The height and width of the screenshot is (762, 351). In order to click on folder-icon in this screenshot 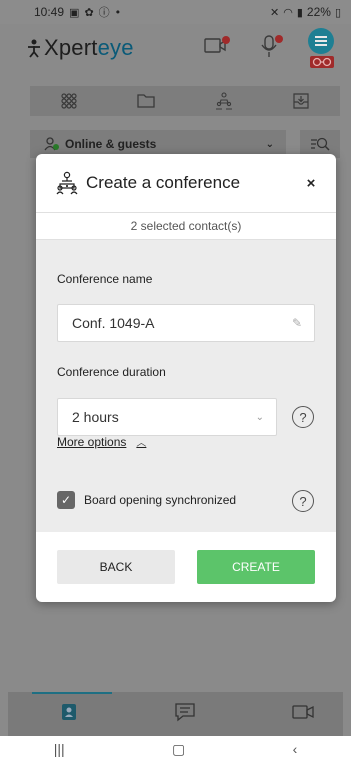, I will do `click(146, 101)`.